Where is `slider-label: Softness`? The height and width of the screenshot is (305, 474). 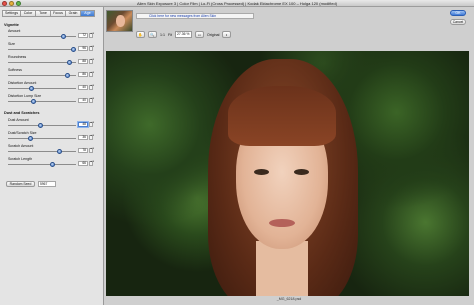 slider-label: Softness is located at coordinates (15, 70).